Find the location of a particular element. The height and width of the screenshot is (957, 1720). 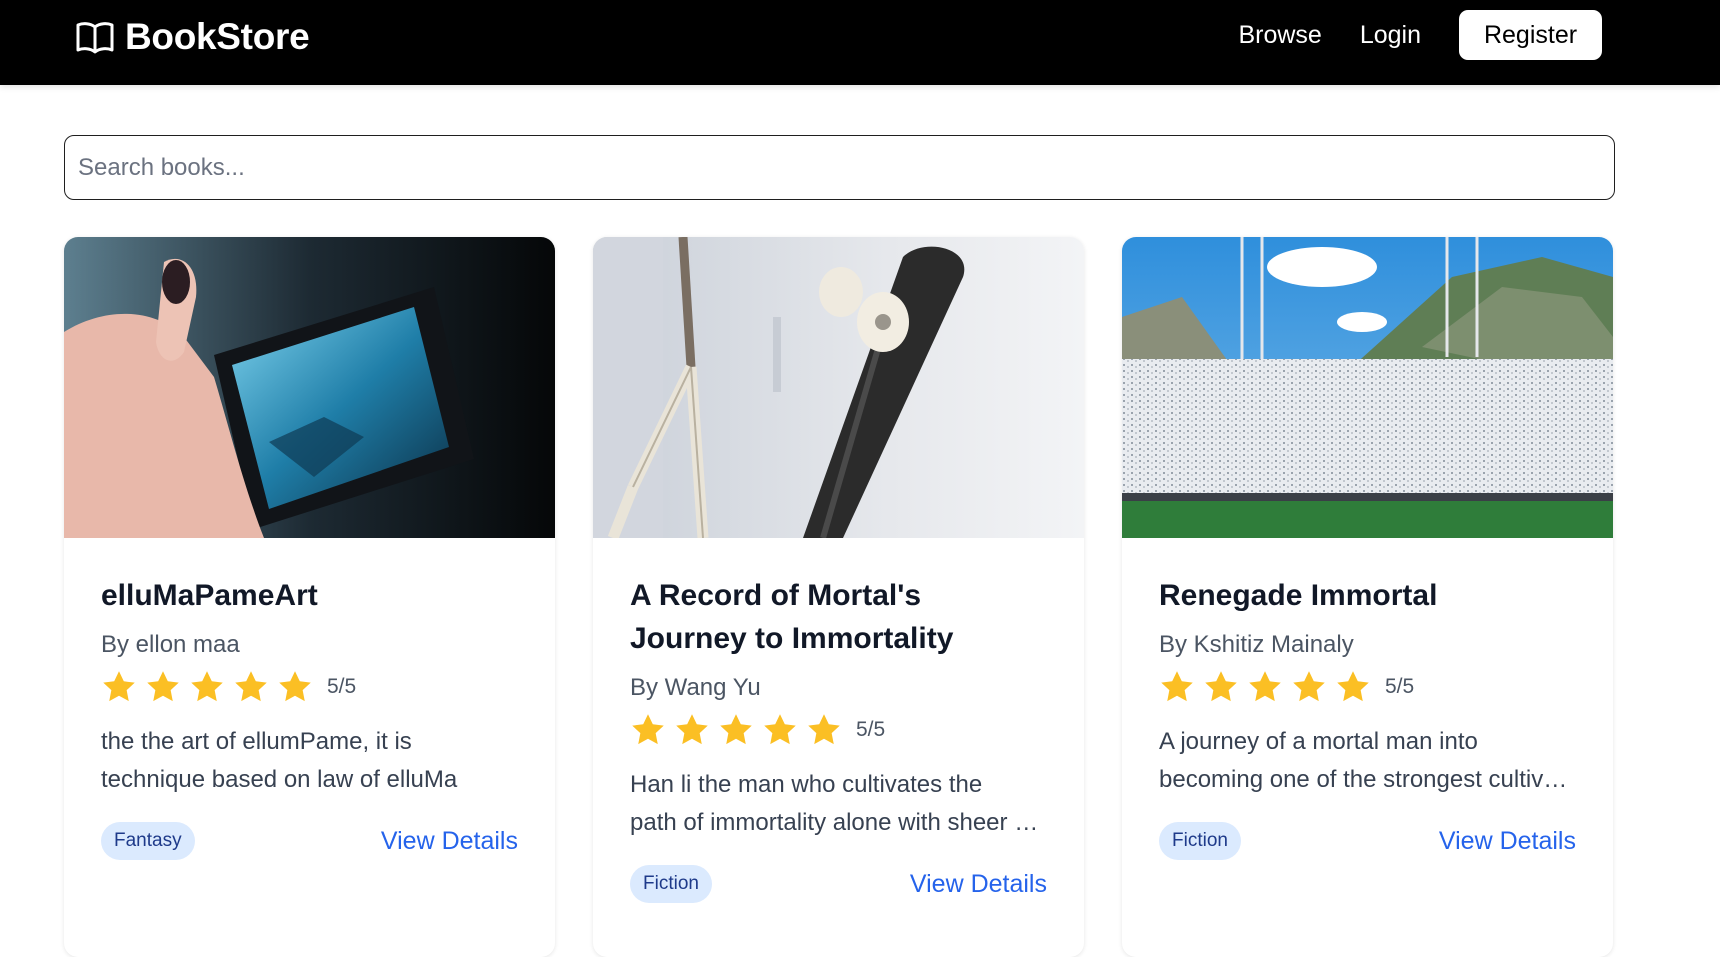

search-bar is located at coordinates (839, 167).